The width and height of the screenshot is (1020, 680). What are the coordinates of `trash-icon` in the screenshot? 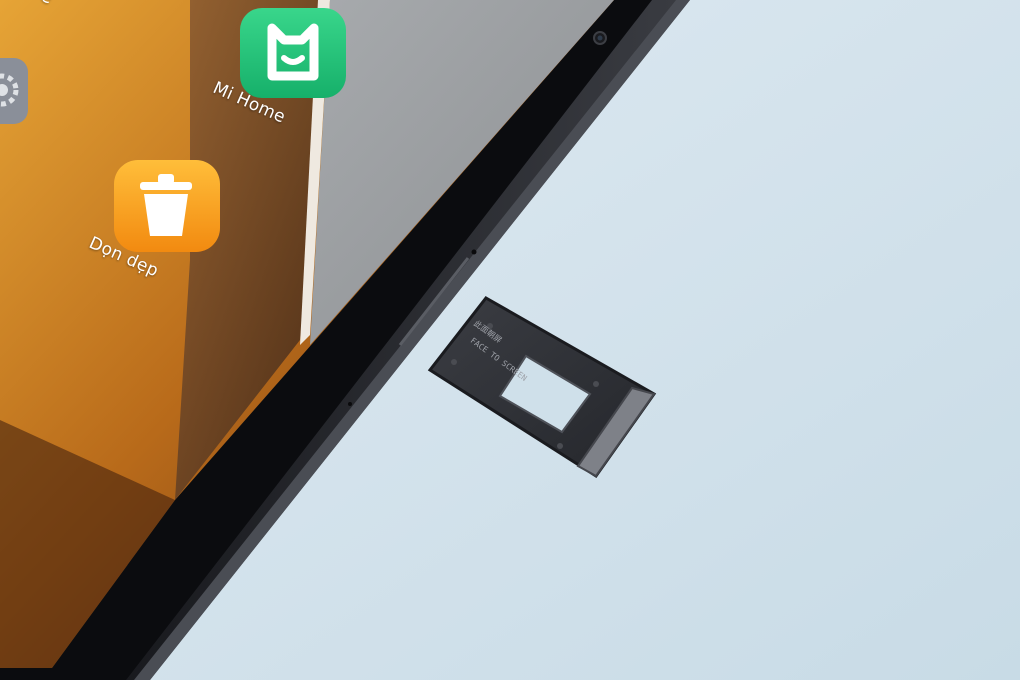 It's located at (167, 206).